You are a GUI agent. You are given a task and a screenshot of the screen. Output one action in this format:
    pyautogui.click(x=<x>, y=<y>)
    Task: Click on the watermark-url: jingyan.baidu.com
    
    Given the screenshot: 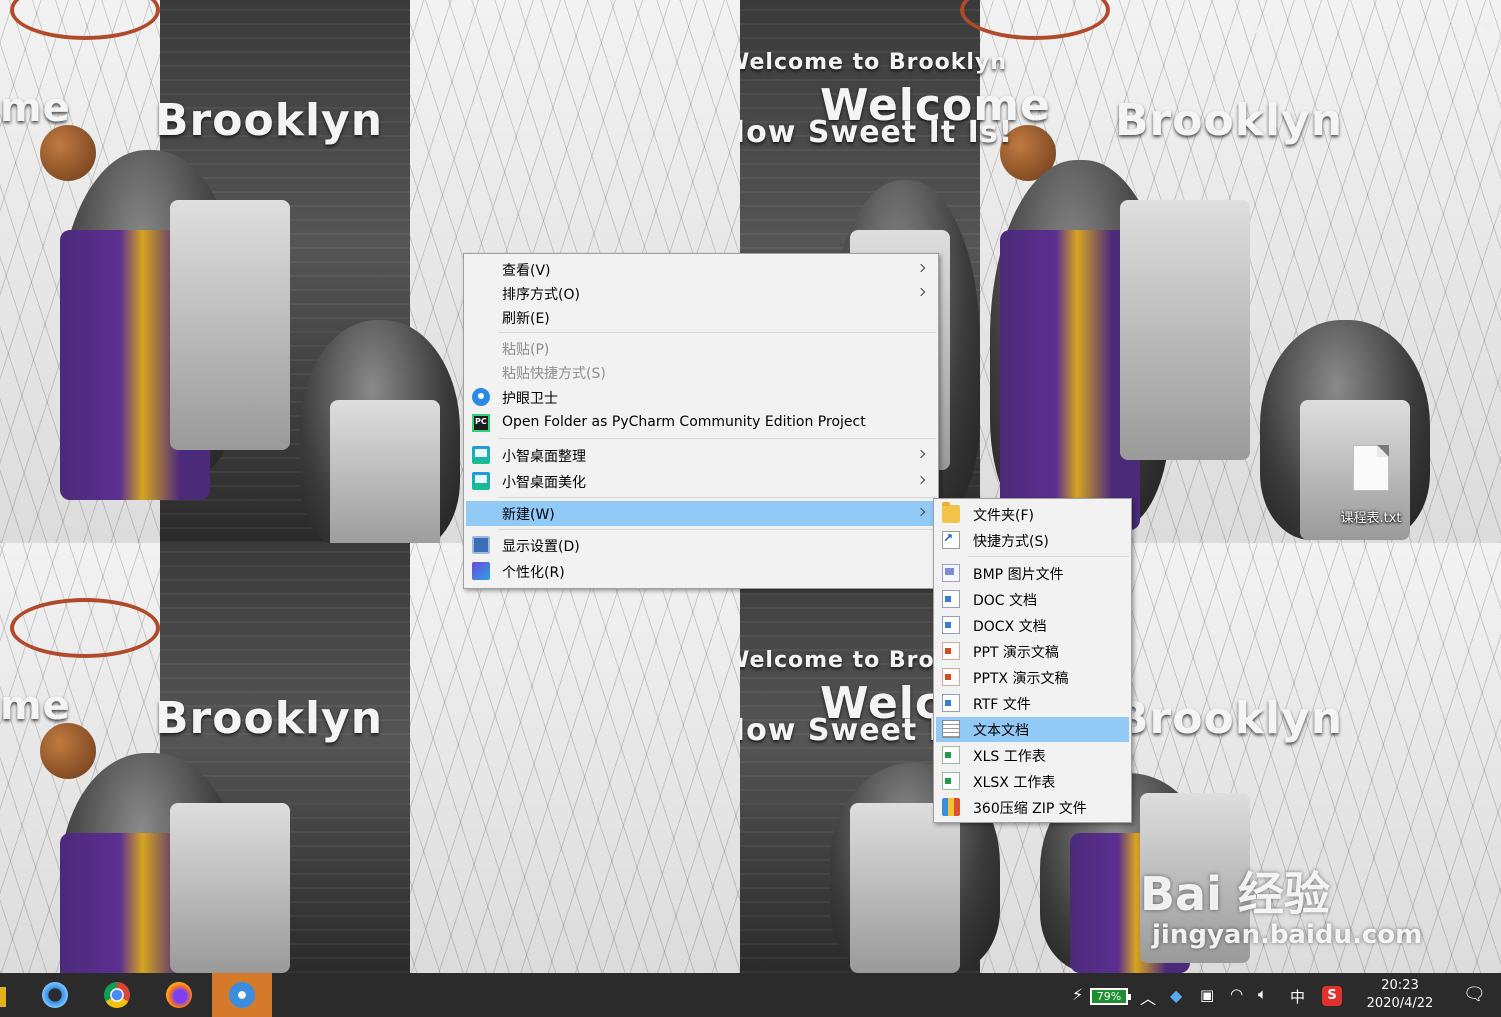 What is the action you would take?
    pyautogui.click(x=1287, y=935)
    